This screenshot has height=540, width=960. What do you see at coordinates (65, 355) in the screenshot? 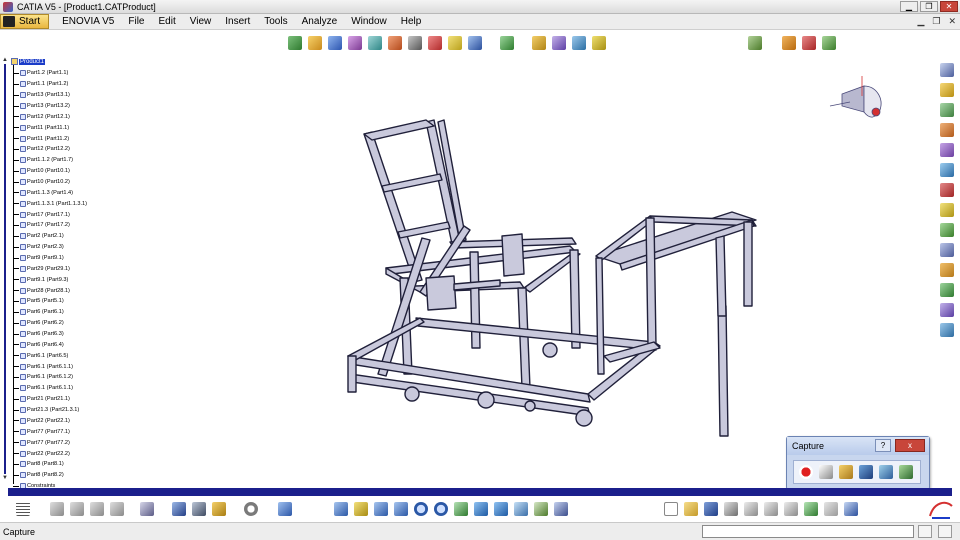
I see `tree-item: Part6.1 (Part6.5)` at bounding box center [65, 355].